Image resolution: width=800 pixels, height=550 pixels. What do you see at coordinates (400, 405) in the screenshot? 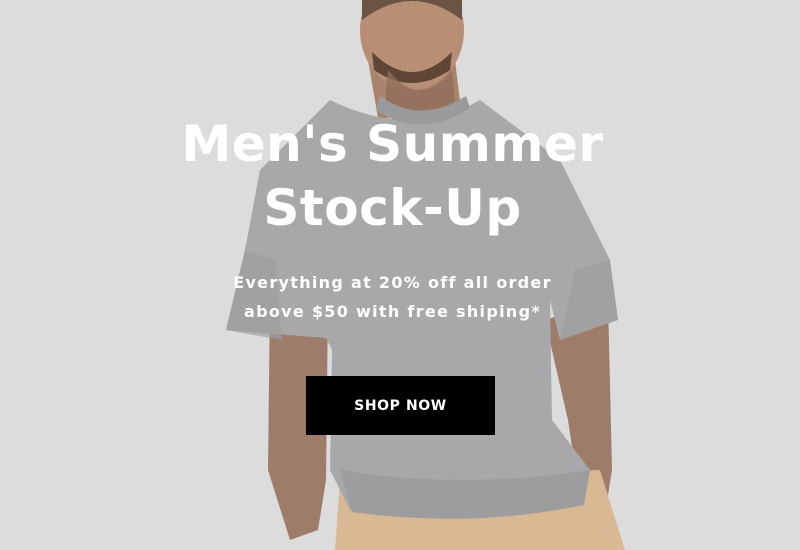
I see `shop-now-button: SHOP NOW` at bounding box center [400, 405].